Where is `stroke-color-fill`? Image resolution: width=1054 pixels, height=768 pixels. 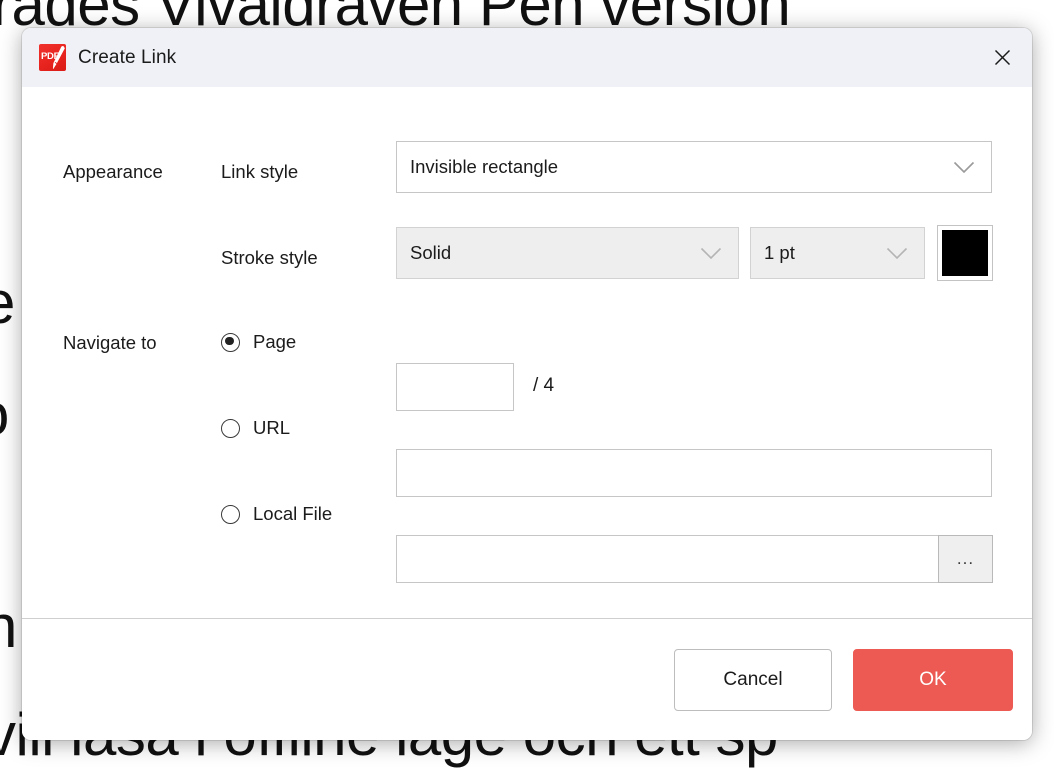
stroke-color-fill is located at coordinates (965, 253).